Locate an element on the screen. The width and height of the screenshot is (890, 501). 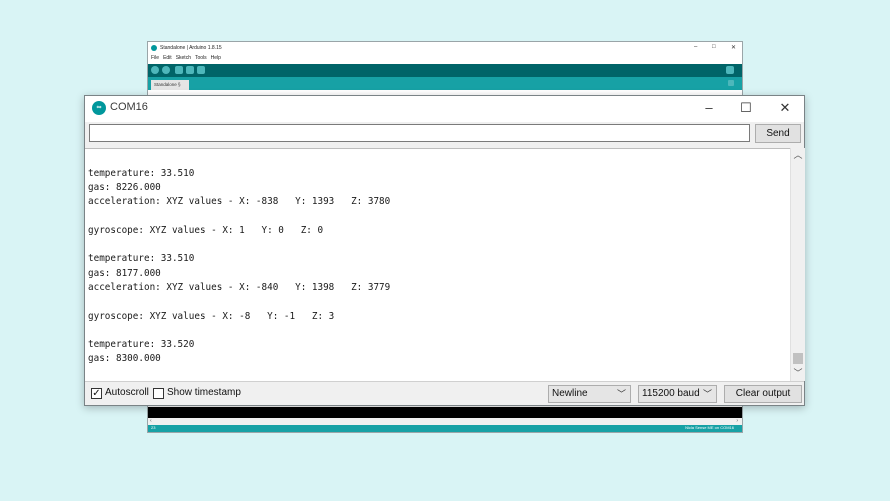
ide-menubar: File Edit Sketch Tools Help is located at coordinates (445, 57).